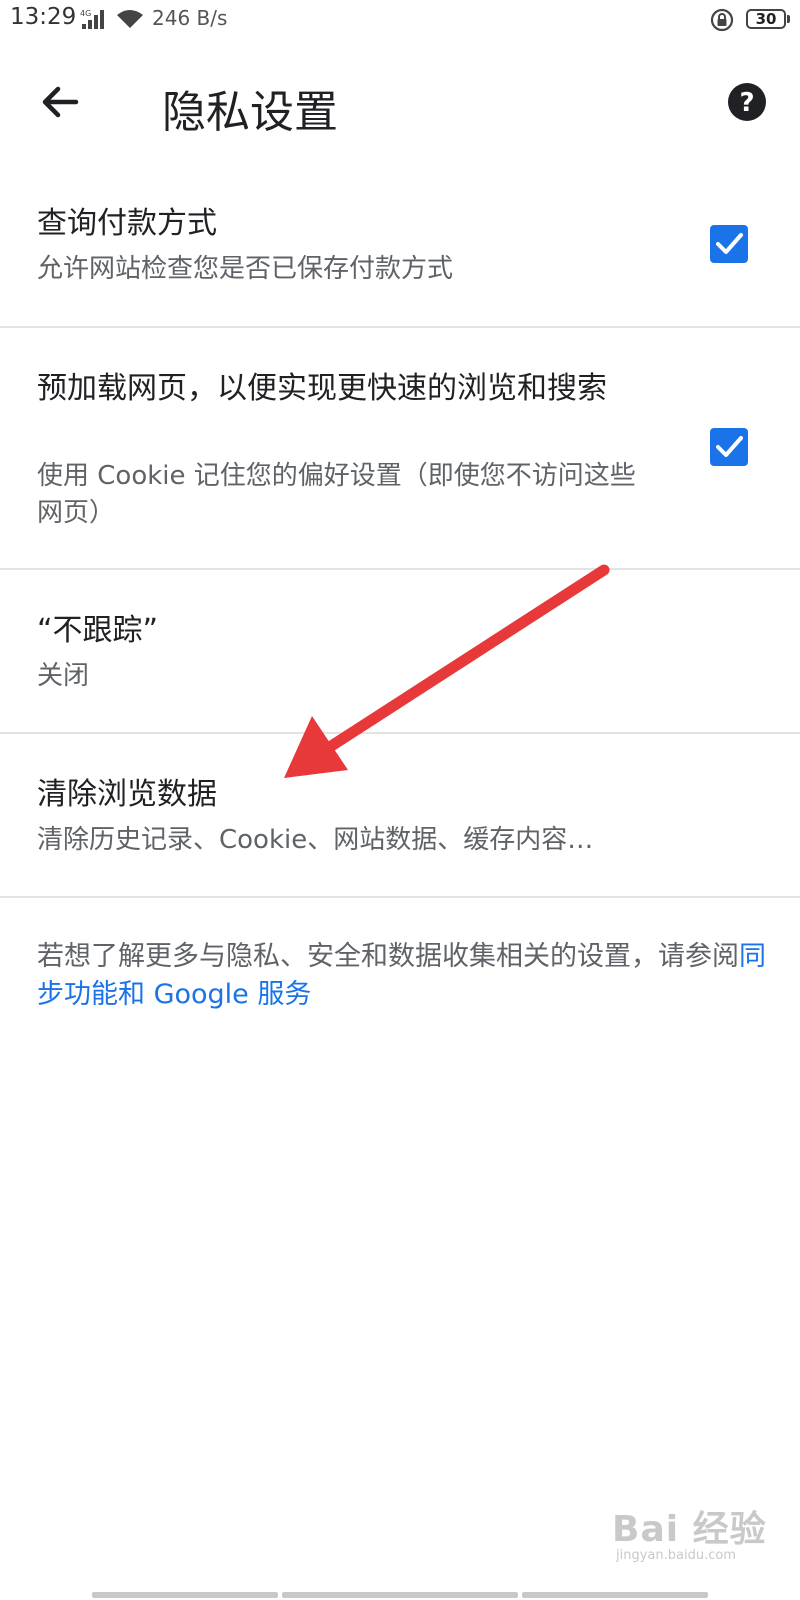 This screenshot has height=1600, width=800. Describe the element at coordinates (85, 13) in the screenshot. I see `svg-text: 4G` at that location.